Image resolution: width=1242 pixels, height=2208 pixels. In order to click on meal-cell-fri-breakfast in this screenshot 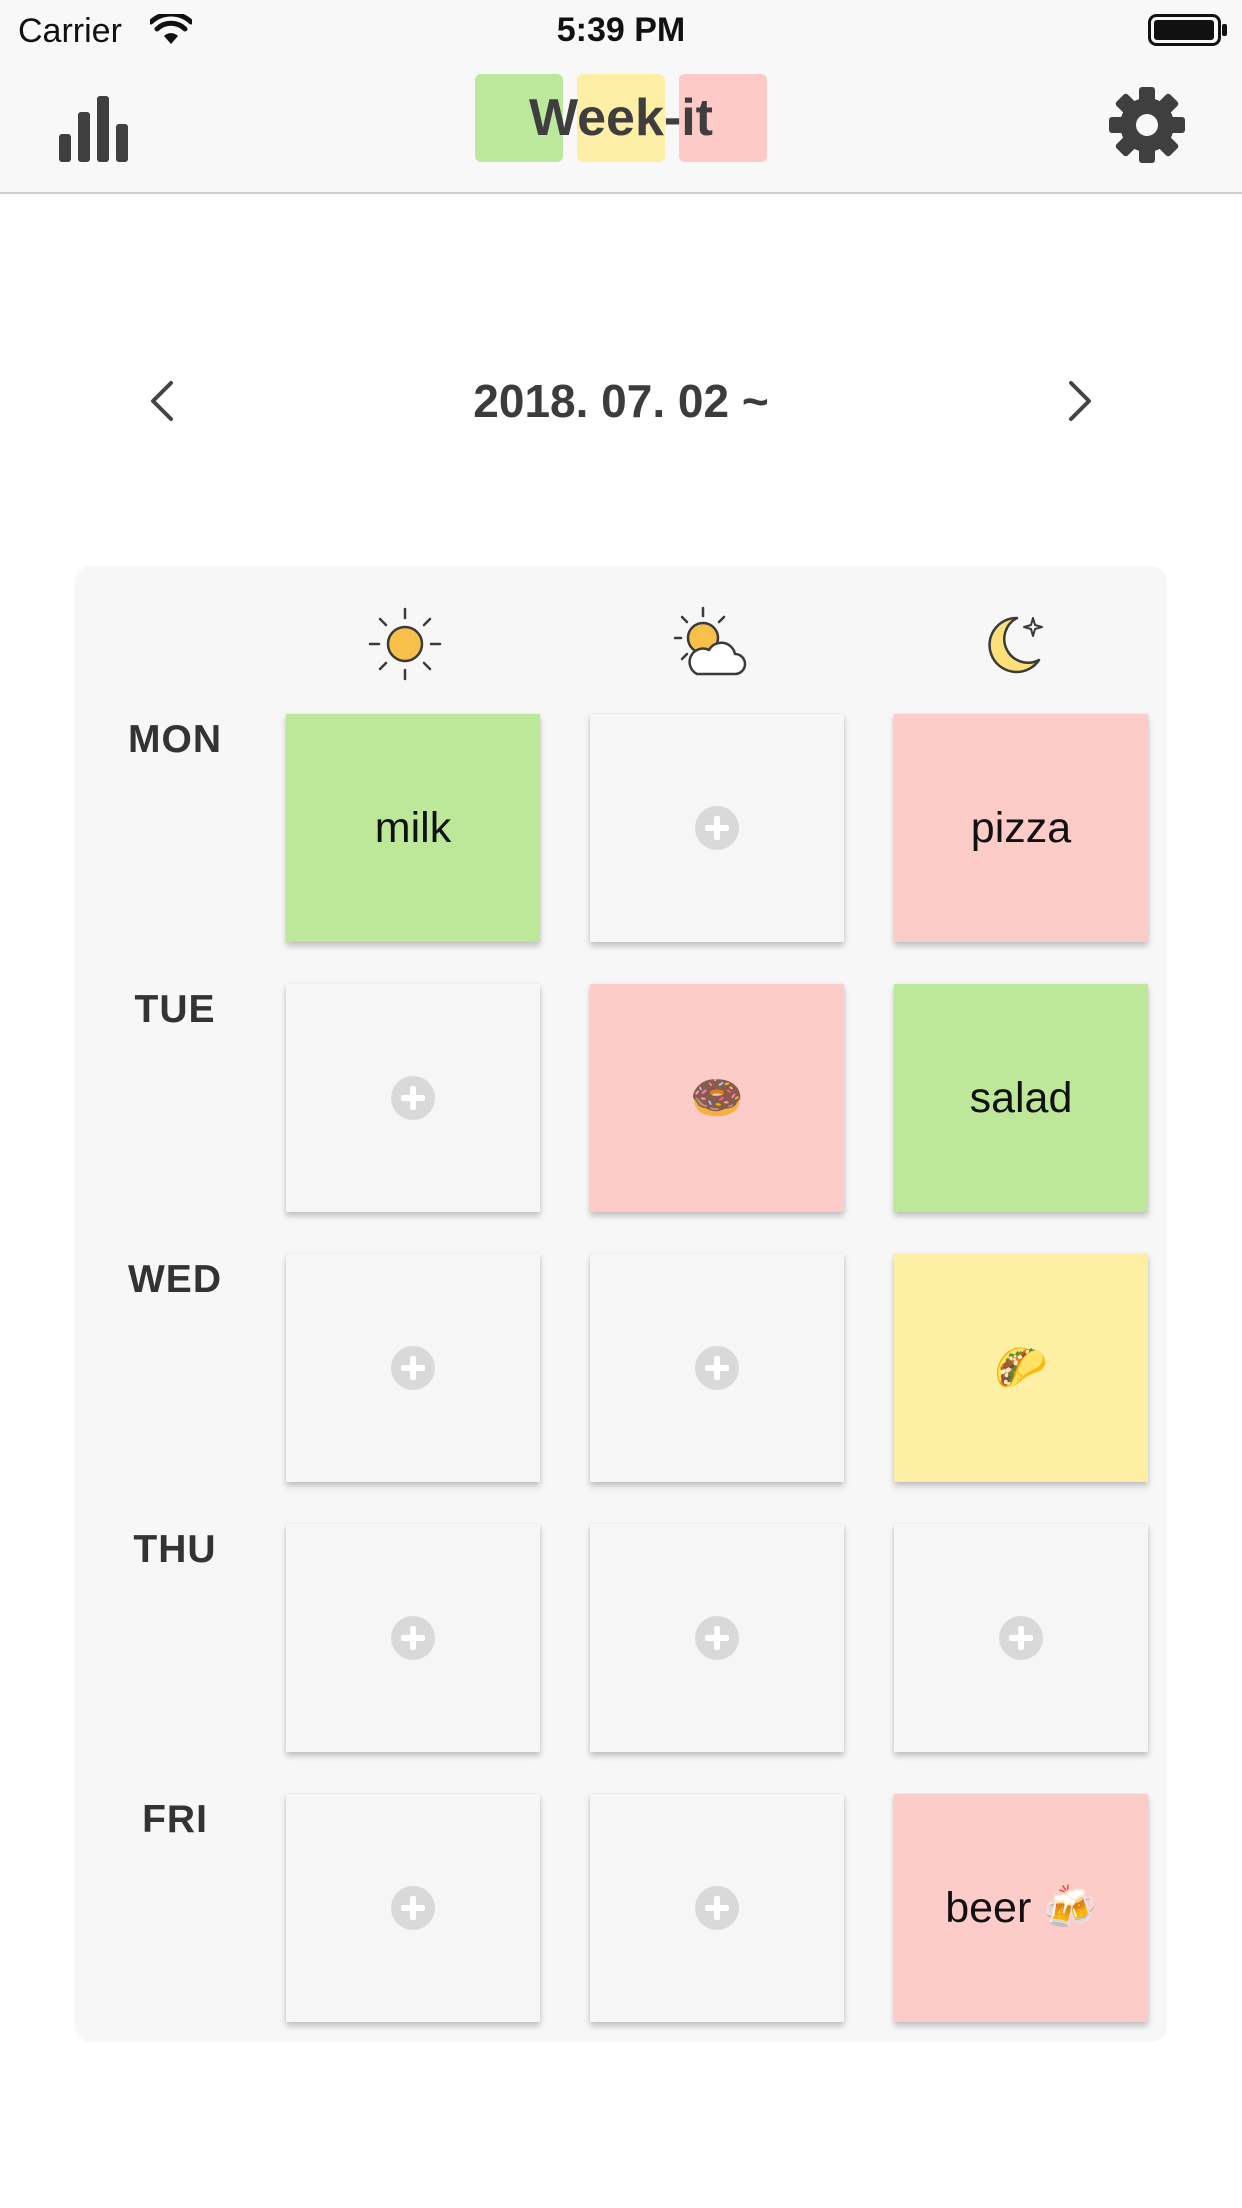, I will do `click(413, 1908)`.